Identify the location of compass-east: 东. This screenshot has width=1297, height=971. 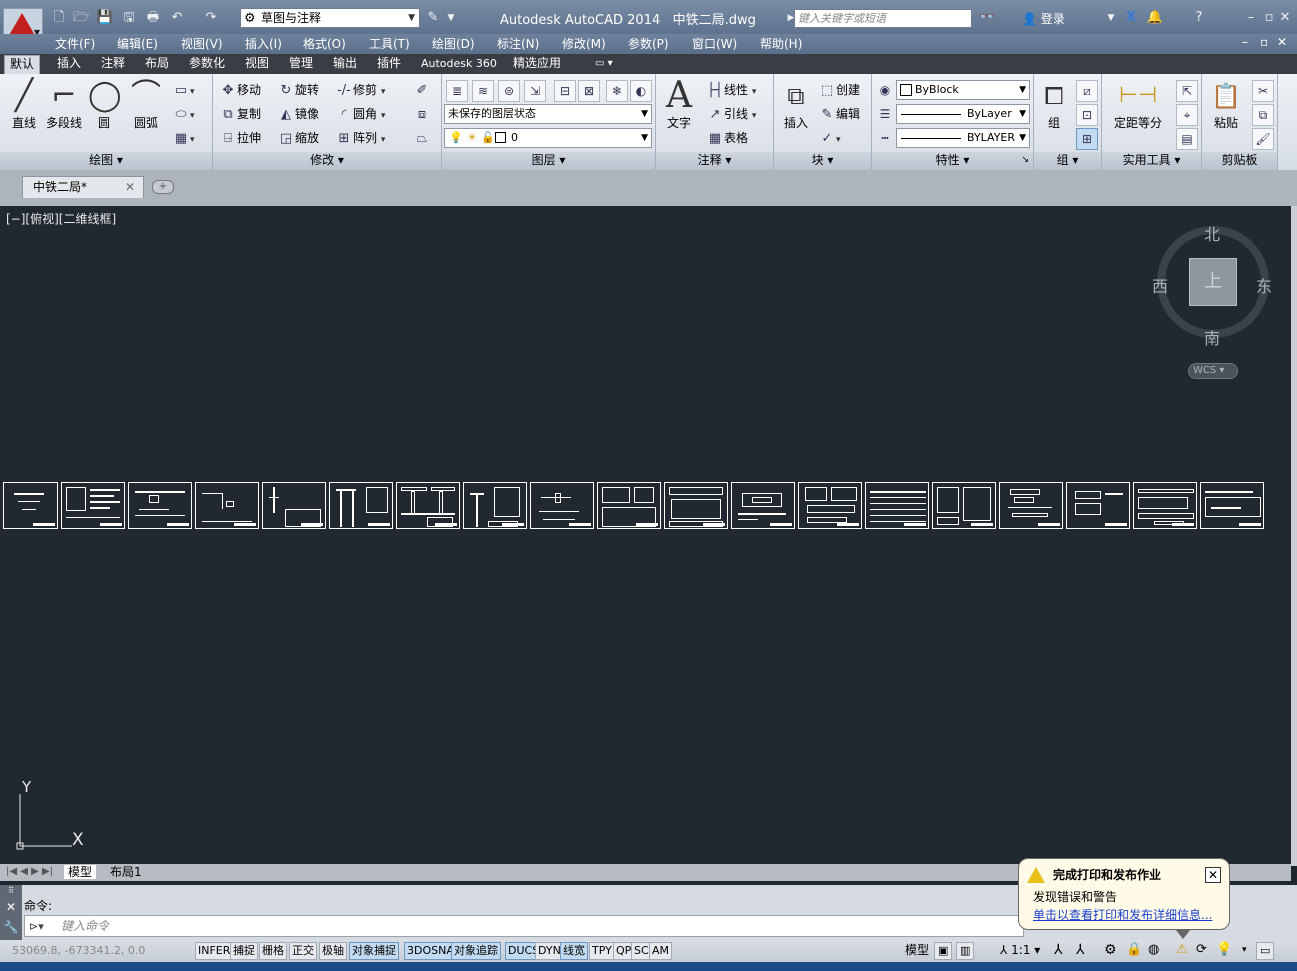
(1264, 285).